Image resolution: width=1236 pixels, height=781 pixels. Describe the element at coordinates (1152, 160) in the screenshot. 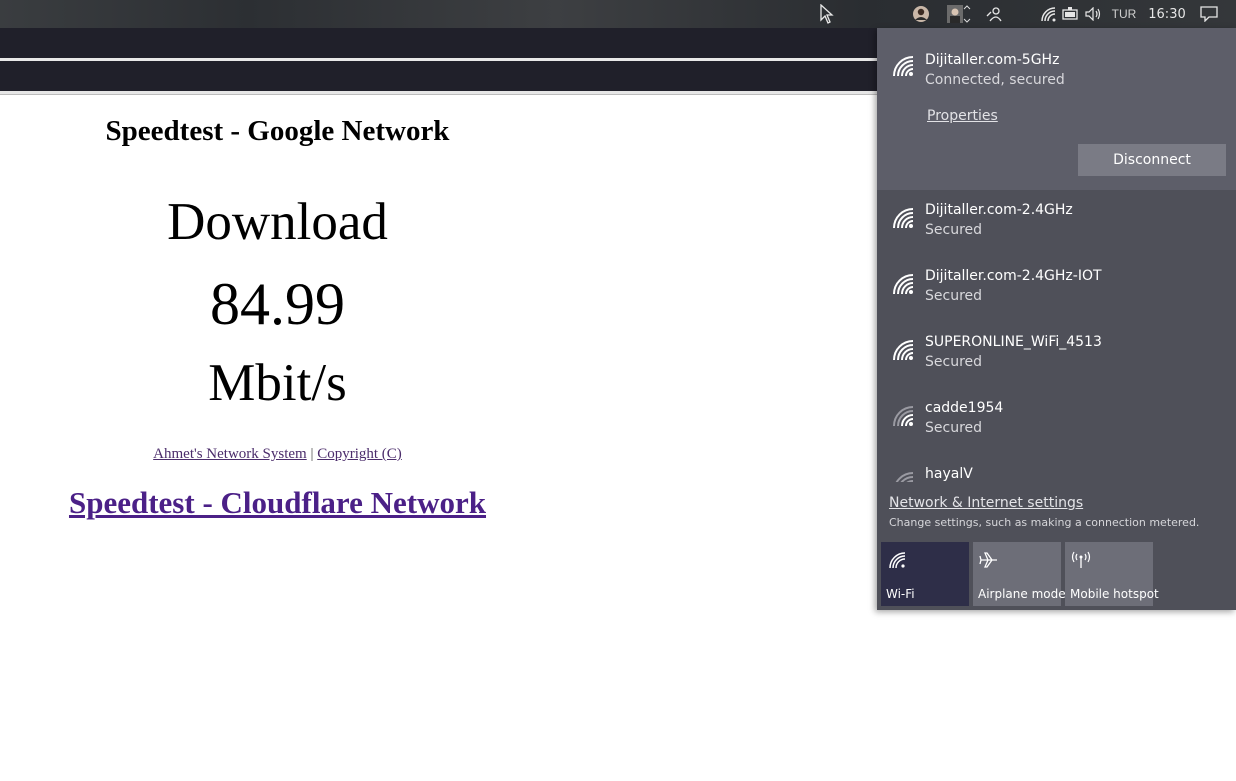

I see `disconnect-button: Disconnect` at that location.